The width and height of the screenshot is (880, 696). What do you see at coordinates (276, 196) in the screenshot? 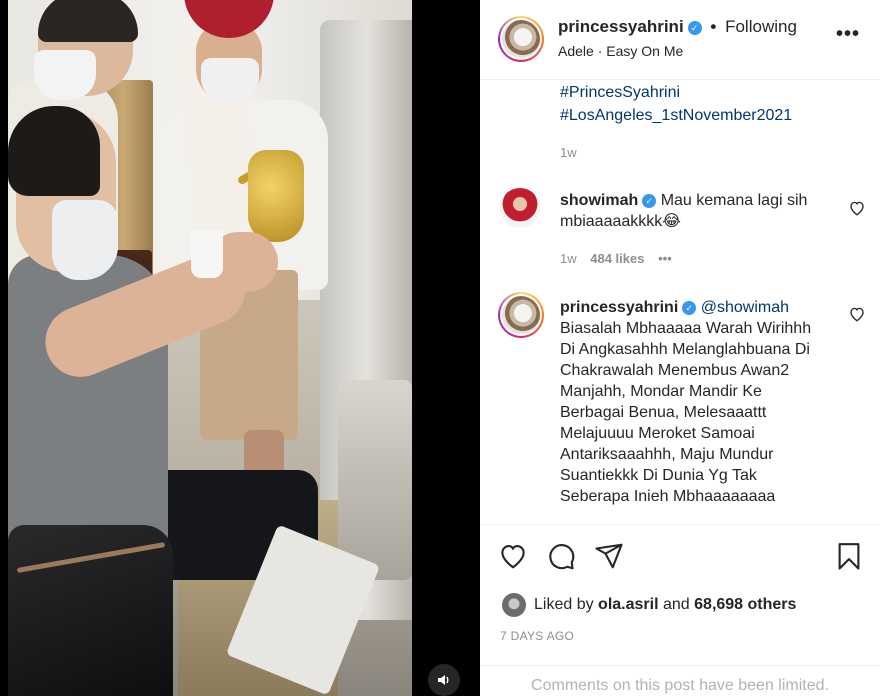
I see `dallah-pot` at bounding box center [276, 196].